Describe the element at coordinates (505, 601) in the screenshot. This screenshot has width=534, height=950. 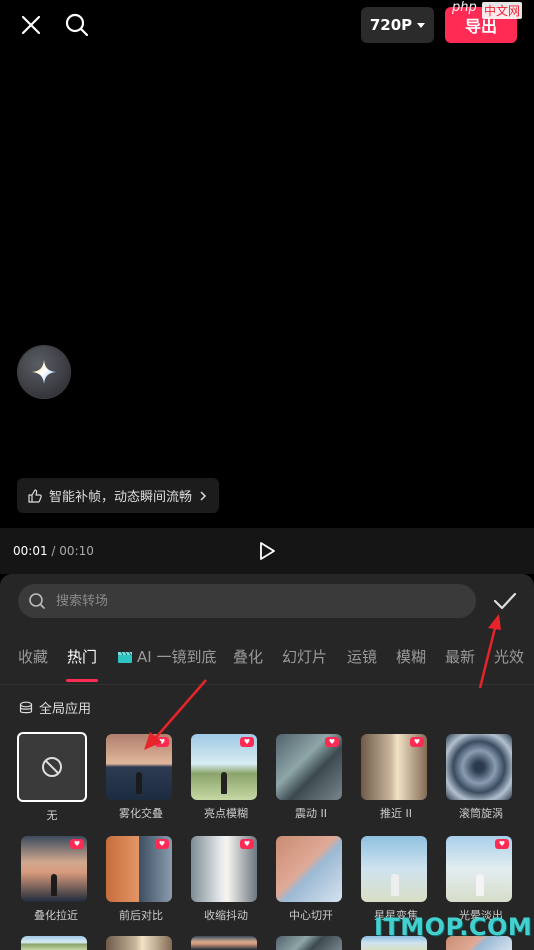
I see `confirm-check-icon` at that location.